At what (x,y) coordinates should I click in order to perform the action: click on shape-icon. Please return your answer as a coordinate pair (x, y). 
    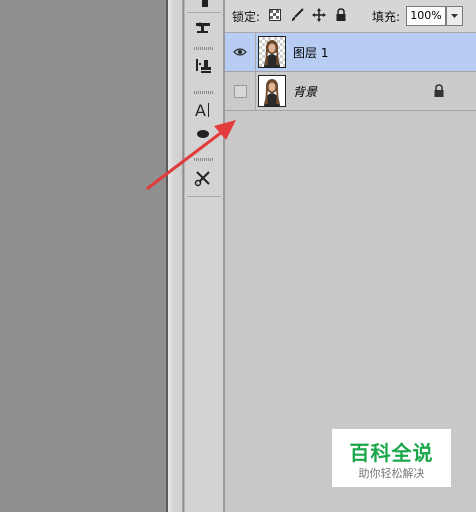
    Looking at the image, I should click on (203, 134).